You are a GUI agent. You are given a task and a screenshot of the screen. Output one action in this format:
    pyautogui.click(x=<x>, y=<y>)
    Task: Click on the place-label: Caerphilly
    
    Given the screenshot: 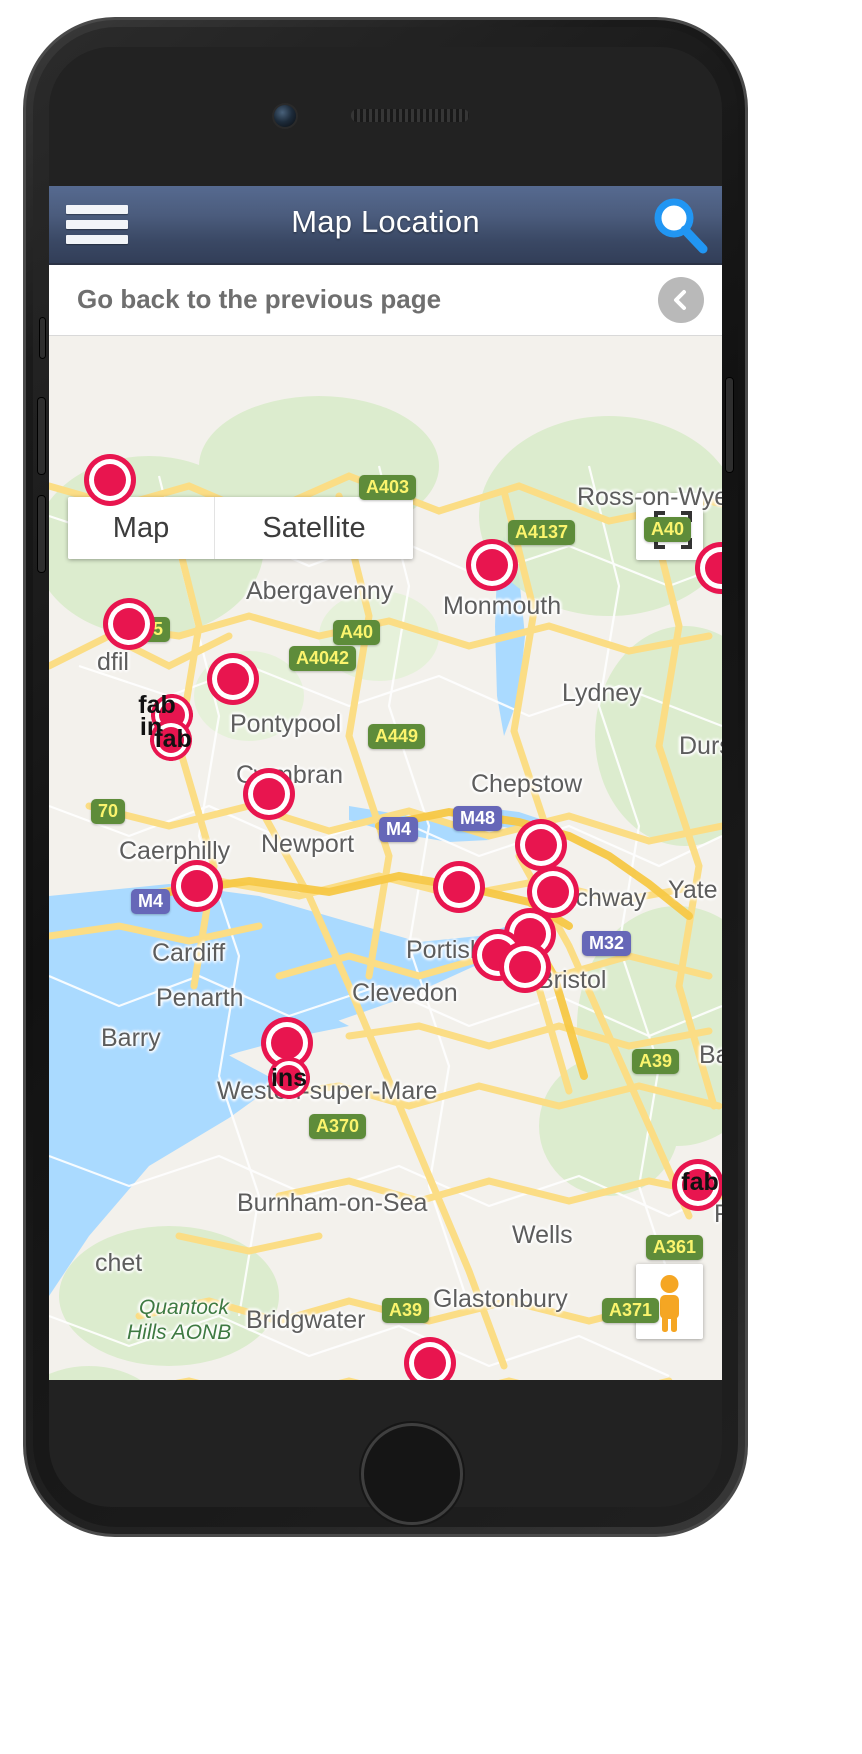 What is the action you would take?
    pyautogui.click(x=175, y=851)
    